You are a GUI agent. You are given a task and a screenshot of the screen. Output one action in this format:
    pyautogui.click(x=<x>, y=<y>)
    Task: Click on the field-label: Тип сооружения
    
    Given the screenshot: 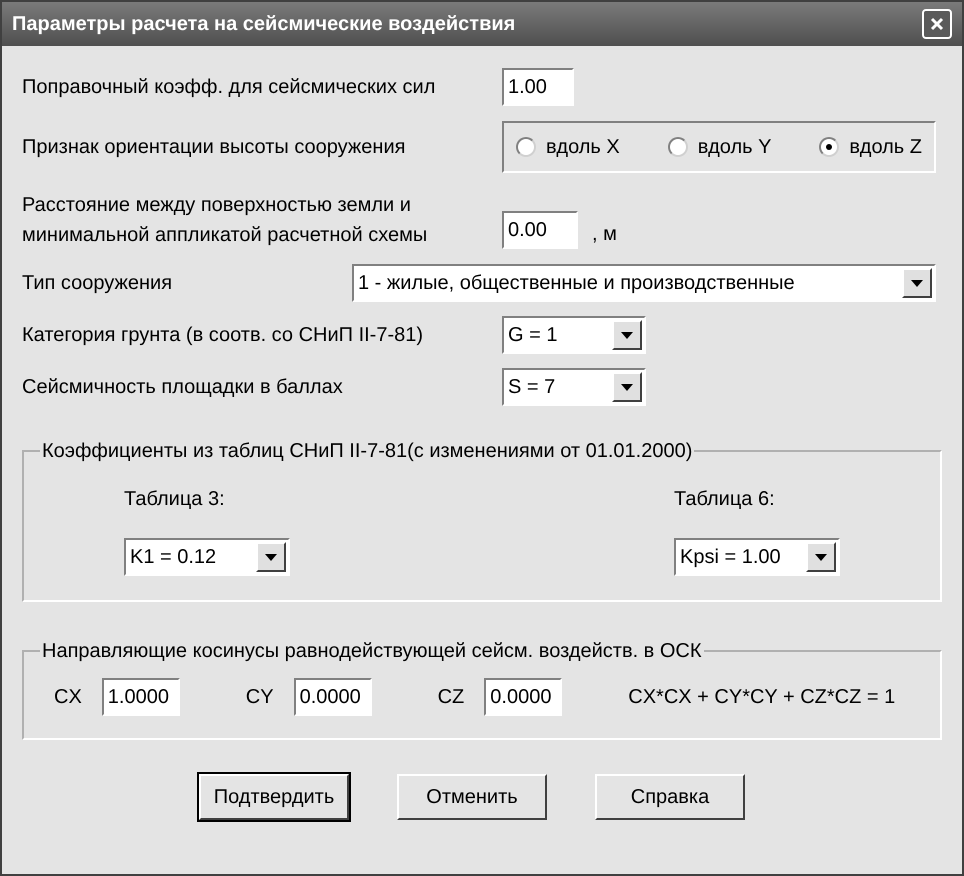 What is the action you would take?
    pyautogui.click(x=98, y=283)
    